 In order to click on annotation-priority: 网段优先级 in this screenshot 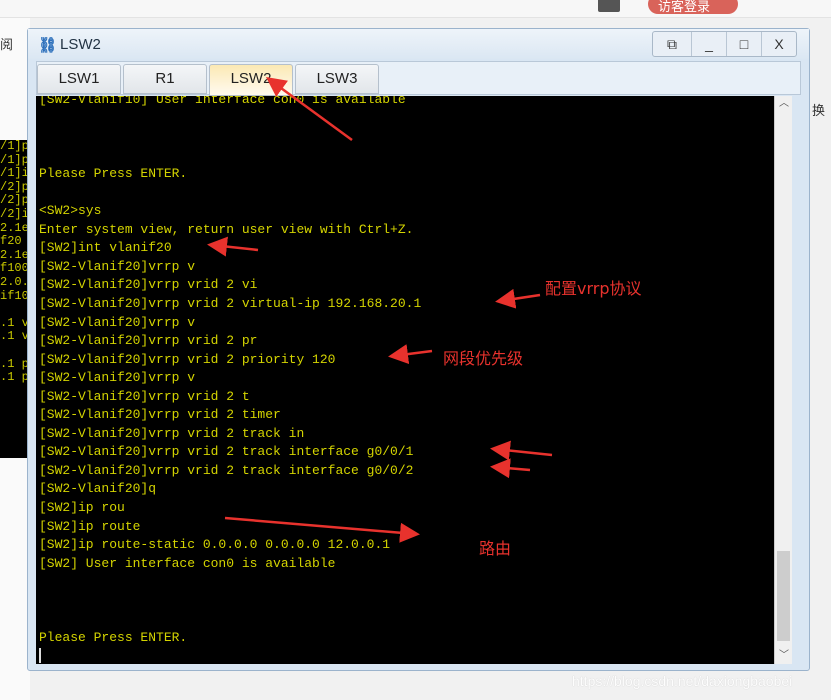, I will do `click(483, 358)`.